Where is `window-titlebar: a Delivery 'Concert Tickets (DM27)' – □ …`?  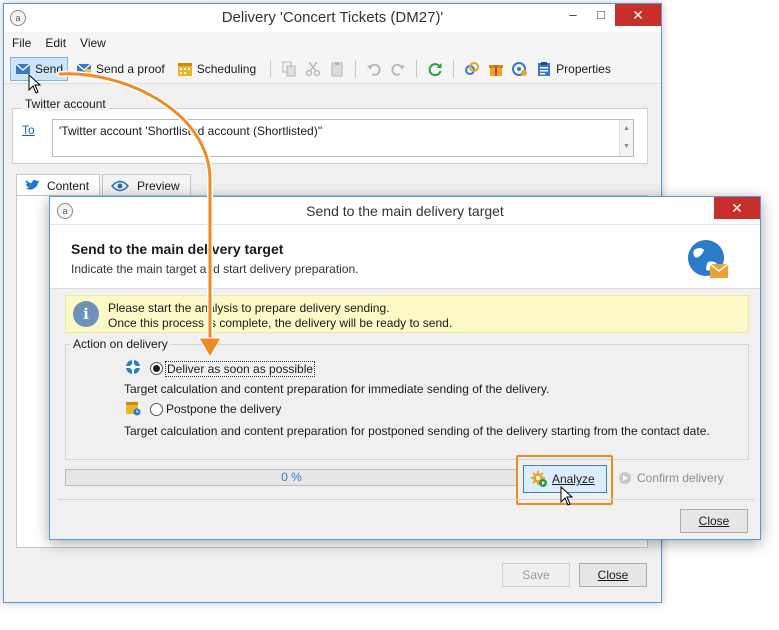 window-titlebar: a Delivery 'Concert Tickets (DM27)' – □ … is located at coordinates (332, 18).